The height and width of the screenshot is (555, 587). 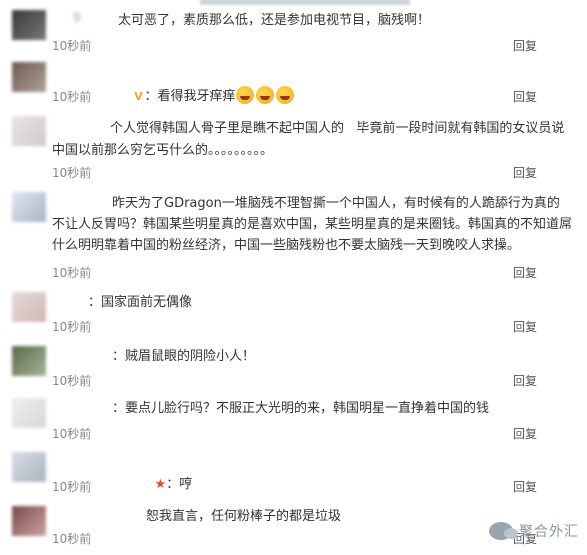 I want to click on comment-text: 恕我直言，任何粉棒子的都是垃圾, so click(x=244, y=516).